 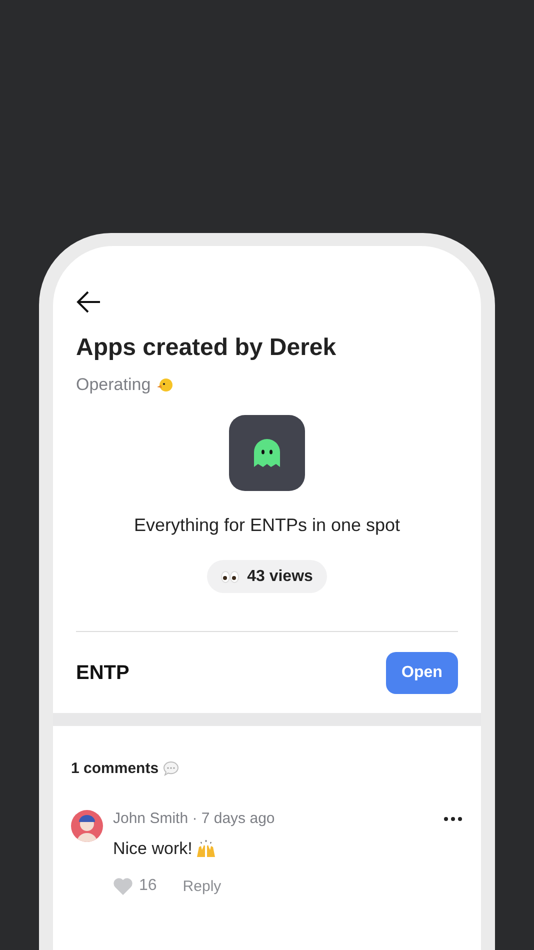 I want to click on views-count: 43 views, so click(x=280, y=577).